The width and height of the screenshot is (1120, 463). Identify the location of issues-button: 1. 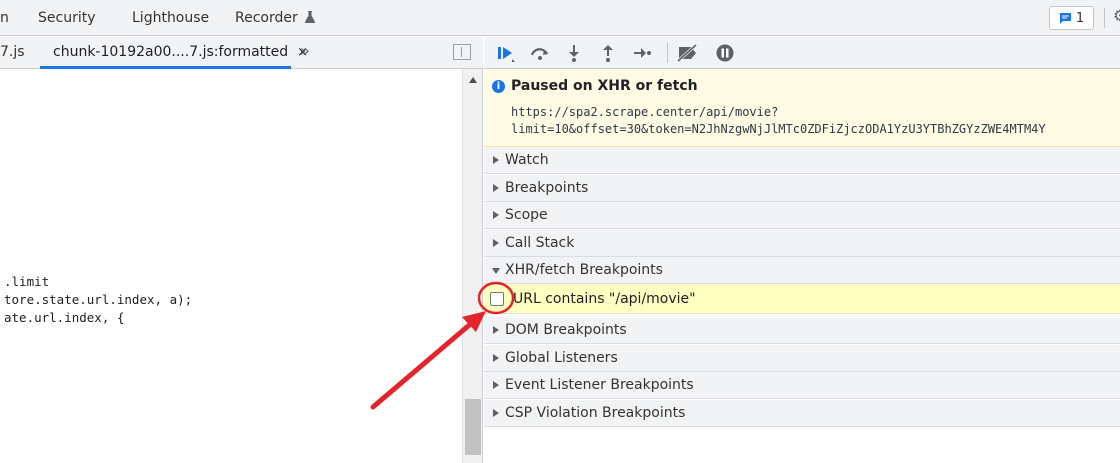
(1071, 18).